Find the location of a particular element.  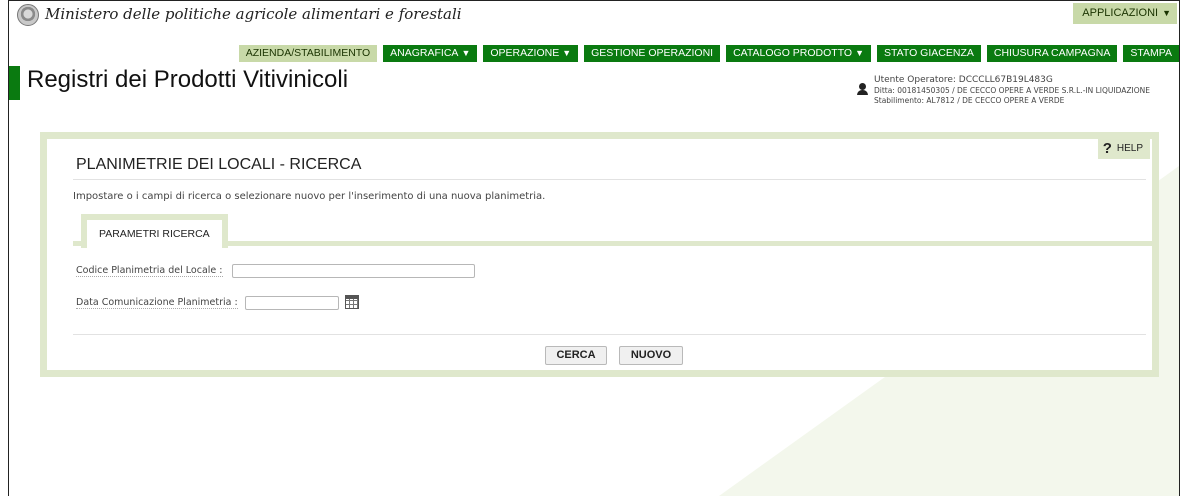

applications-menu-button: APPLICAZIONI ▼ is located at coordinates (1125, 13).